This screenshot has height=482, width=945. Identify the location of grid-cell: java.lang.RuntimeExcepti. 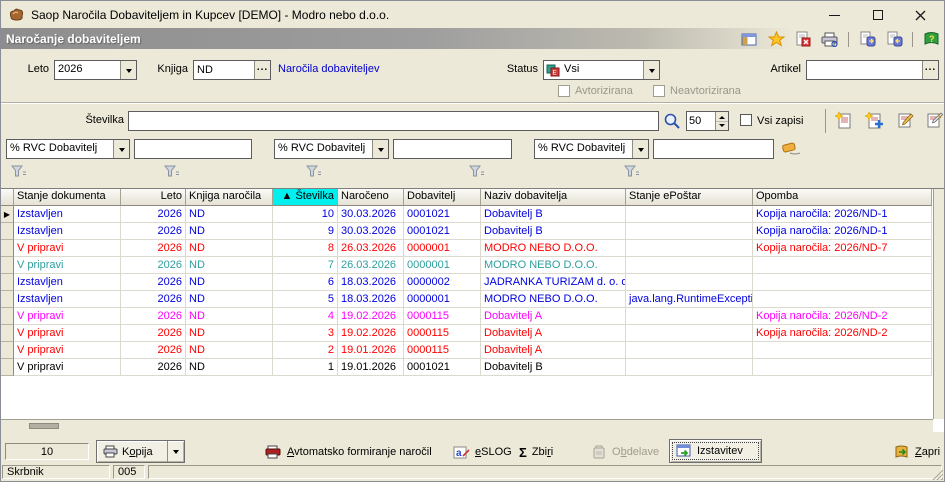
(689, 299).